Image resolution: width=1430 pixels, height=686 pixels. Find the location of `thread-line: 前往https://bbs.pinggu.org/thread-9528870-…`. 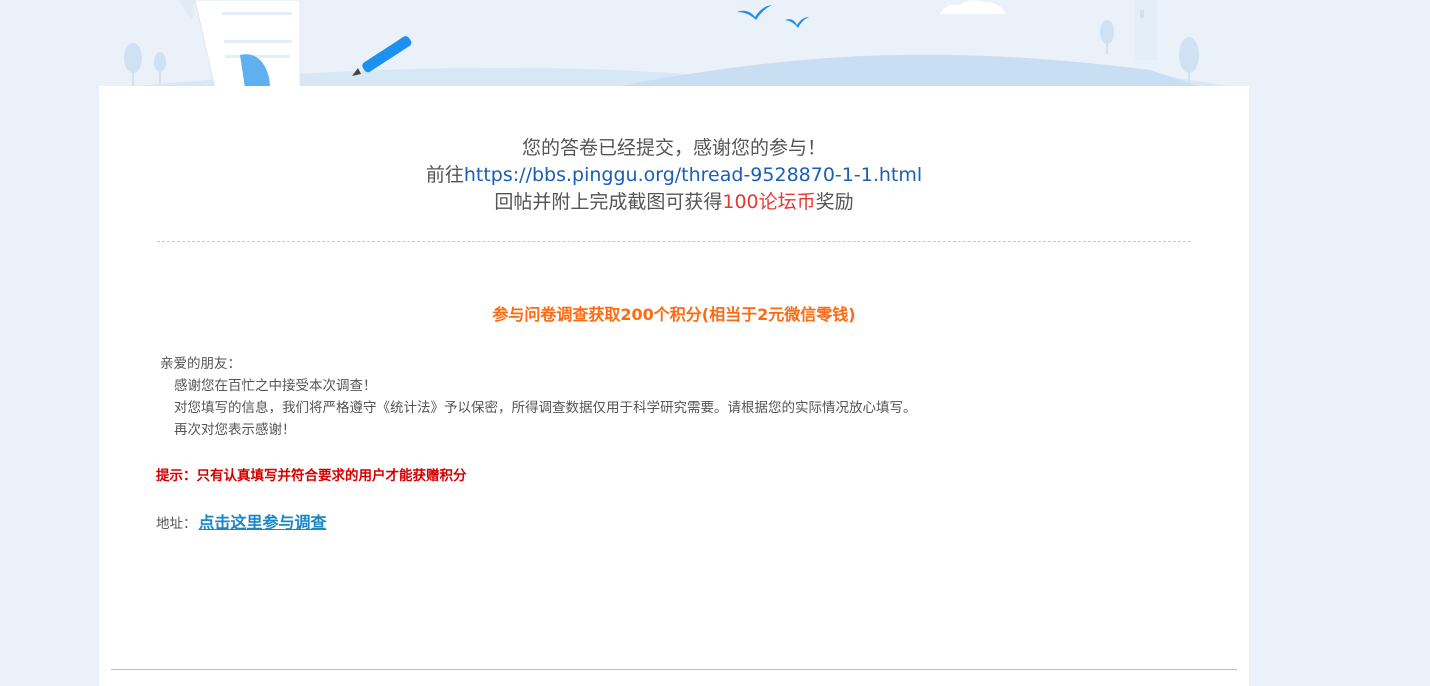

thread-line: 前往https://bbs.pinggu.org/thread-9528870-… is located at coordinates (674, 175).